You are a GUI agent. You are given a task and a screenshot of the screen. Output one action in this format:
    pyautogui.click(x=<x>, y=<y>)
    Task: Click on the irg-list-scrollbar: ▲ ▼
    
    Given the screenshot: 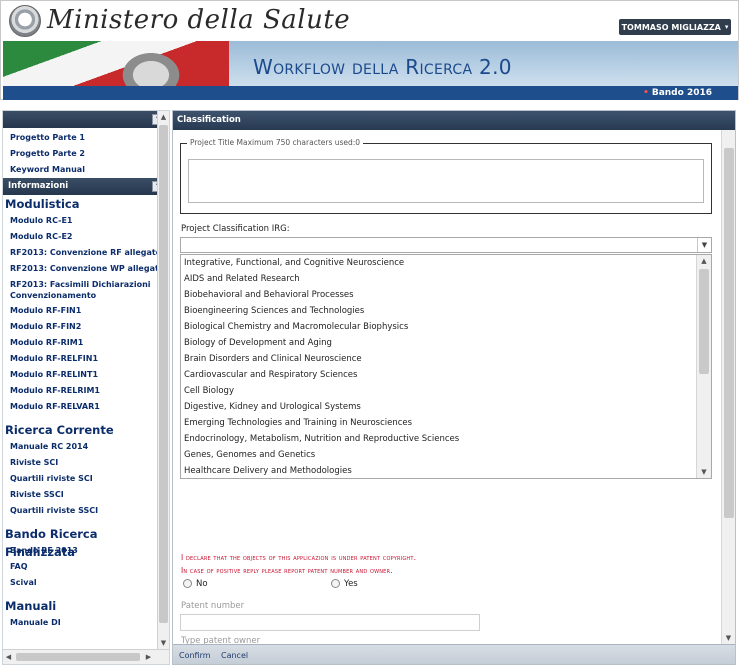 What is the action you would take?
    pyautogui.click(x=703, y=366)
    